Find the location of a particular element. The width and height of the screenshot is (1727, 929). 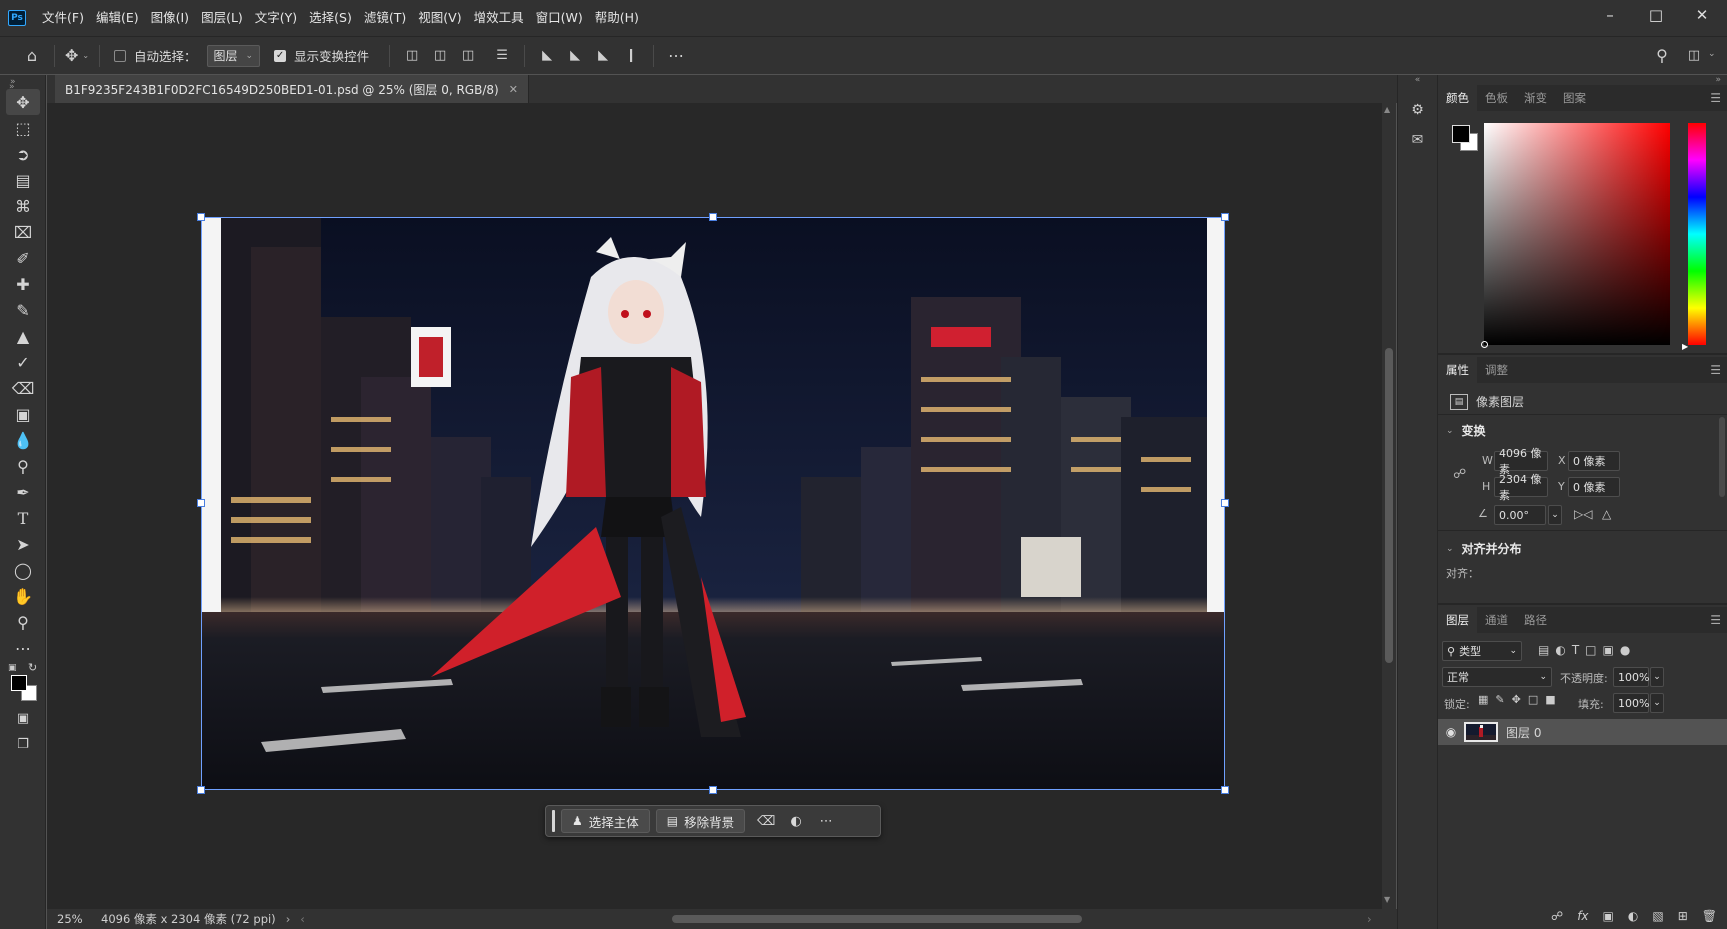

zoom-tool-icon: ⚲ is located at coordinates (23, 622).